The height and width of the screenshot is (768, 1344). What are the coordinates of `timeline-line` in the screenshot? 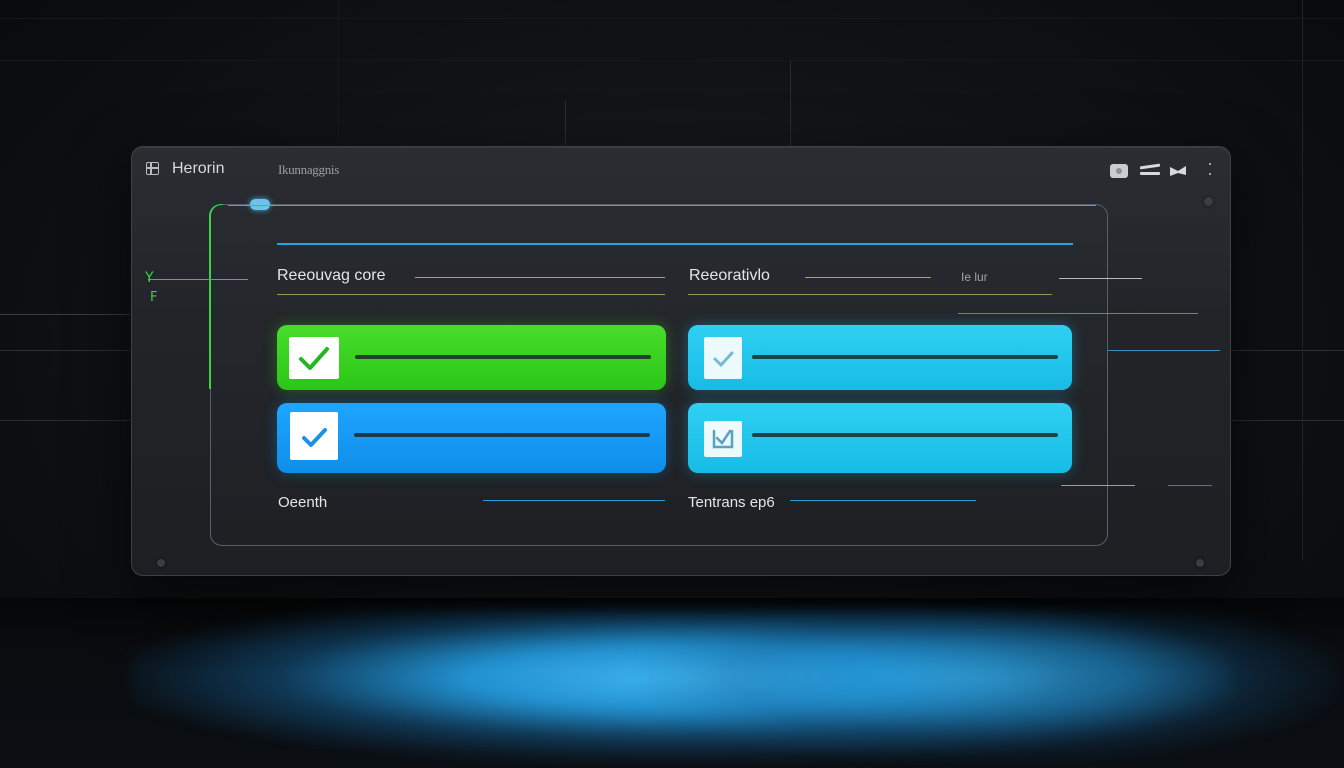 It's located at (662, 205).